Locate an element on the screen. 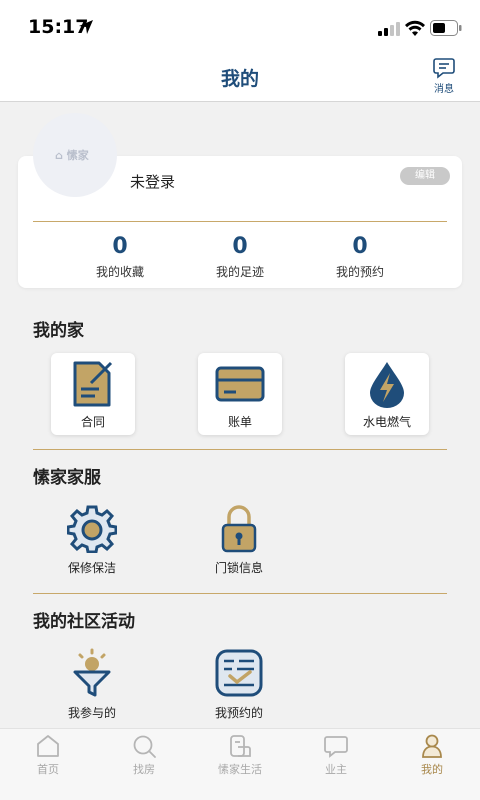 The image size is (480, 800). service-repair-cleaning: 保修保洁 is located at coordinates (92, 539).